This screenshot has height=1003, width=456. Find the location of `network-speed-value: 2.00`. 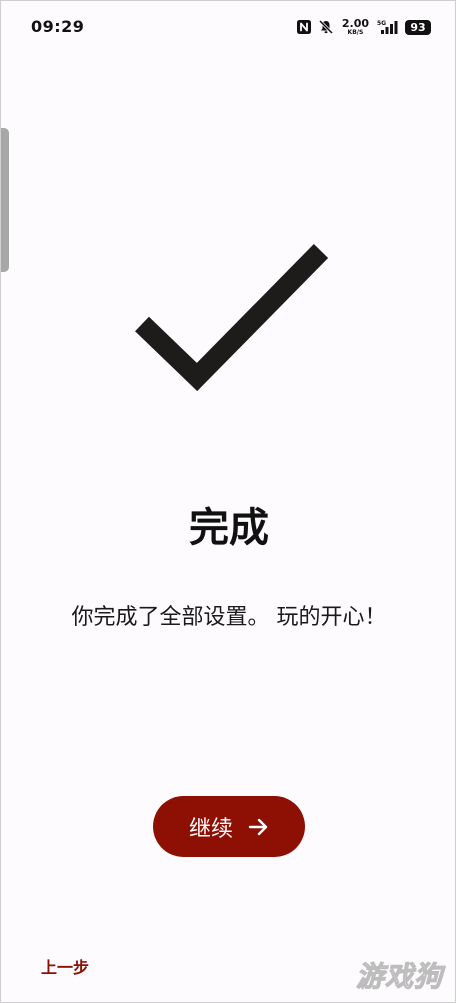

network-speed-value: 2.00 is located at coordinates (355, 23).